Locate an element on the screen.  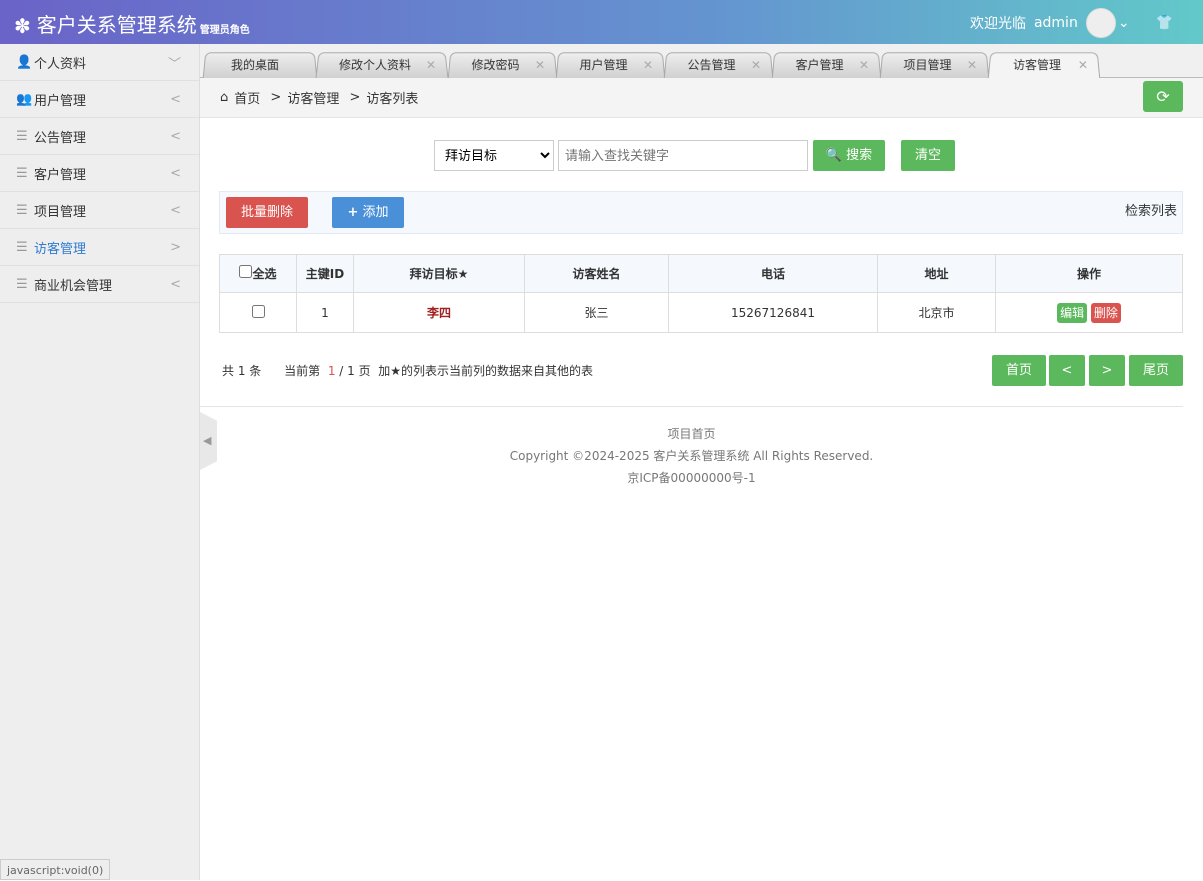
tab: 公告管理 ✕ is located at coordinates (718, 65).